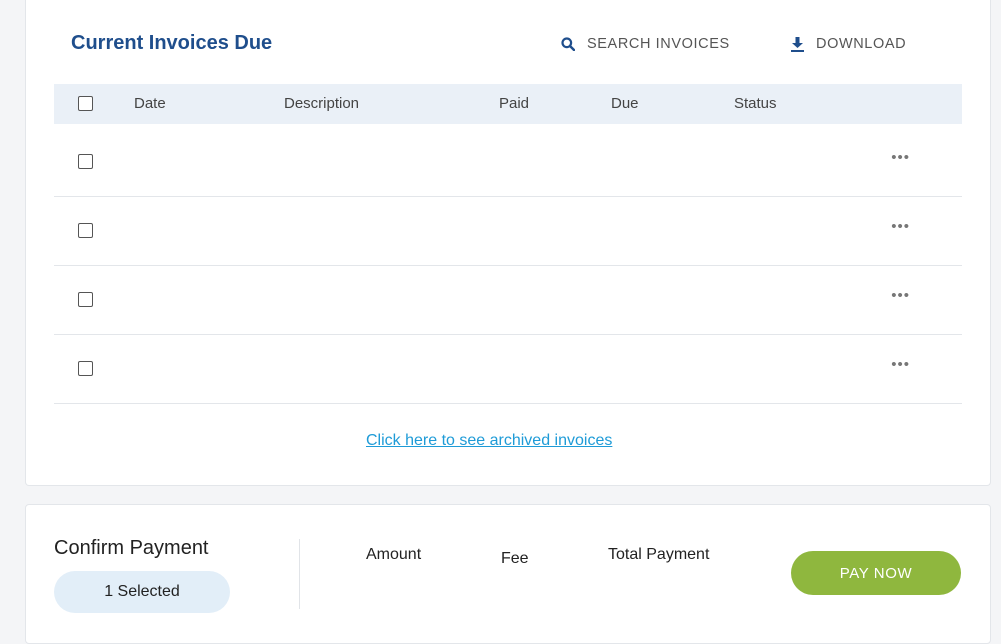 The height and width of the screenshot is (644, 1001). I want to click on invoices-table-header: Date Description Paid Due Status, so click(508, 104).